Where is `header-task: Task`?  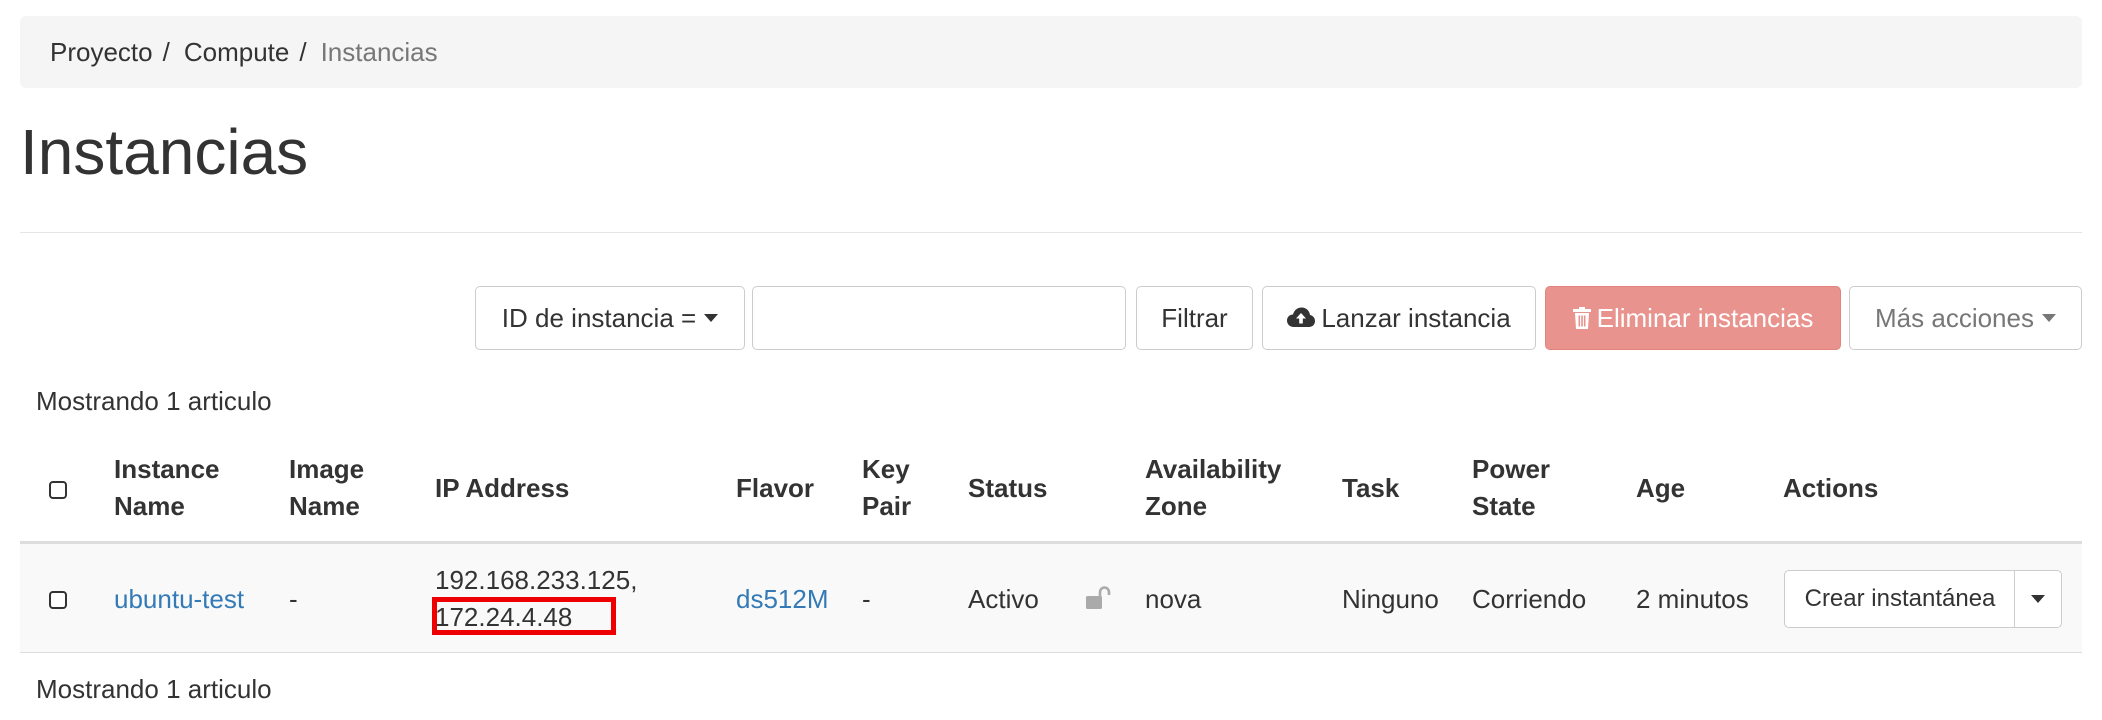
header-task: Task is located at coordinates (1370, 488).